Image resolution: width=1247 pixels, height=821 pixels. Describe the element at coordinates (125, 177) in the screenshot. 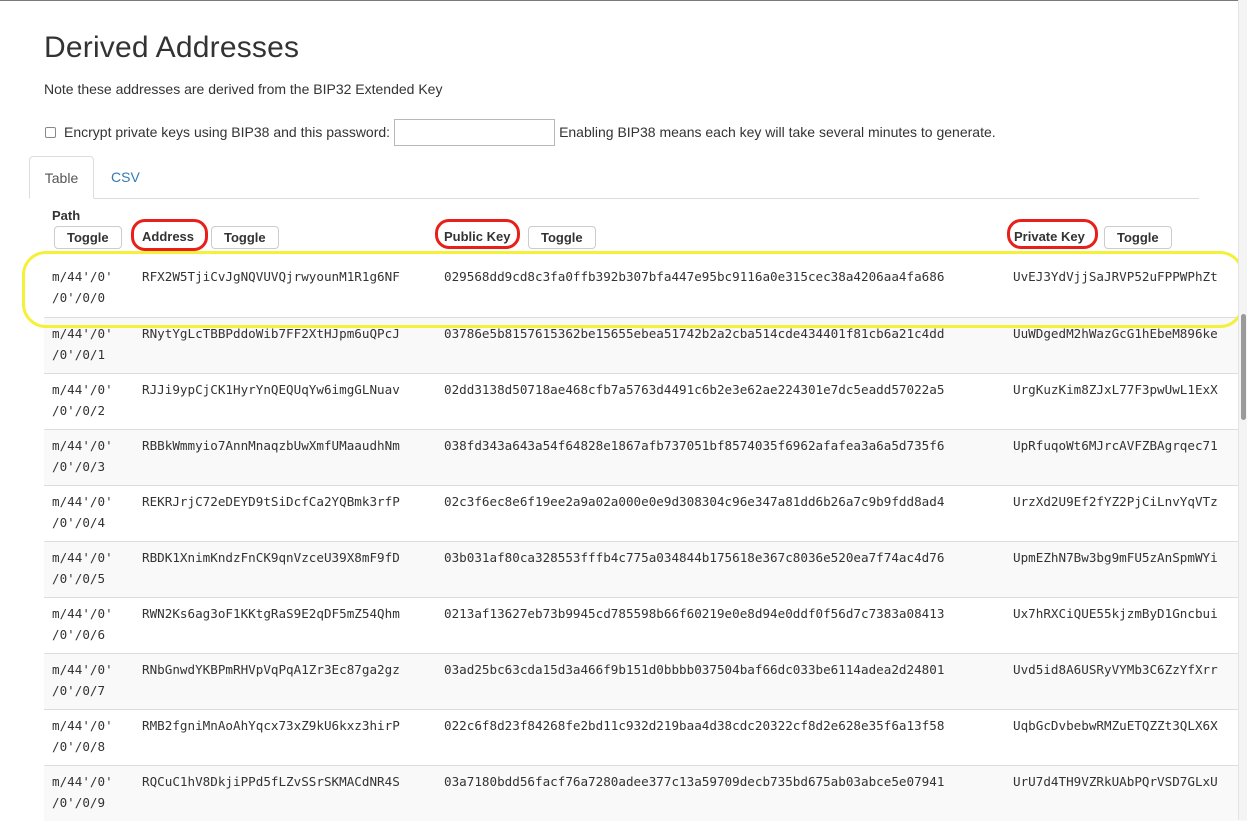

I see `tab-csv: CSV` at that location.